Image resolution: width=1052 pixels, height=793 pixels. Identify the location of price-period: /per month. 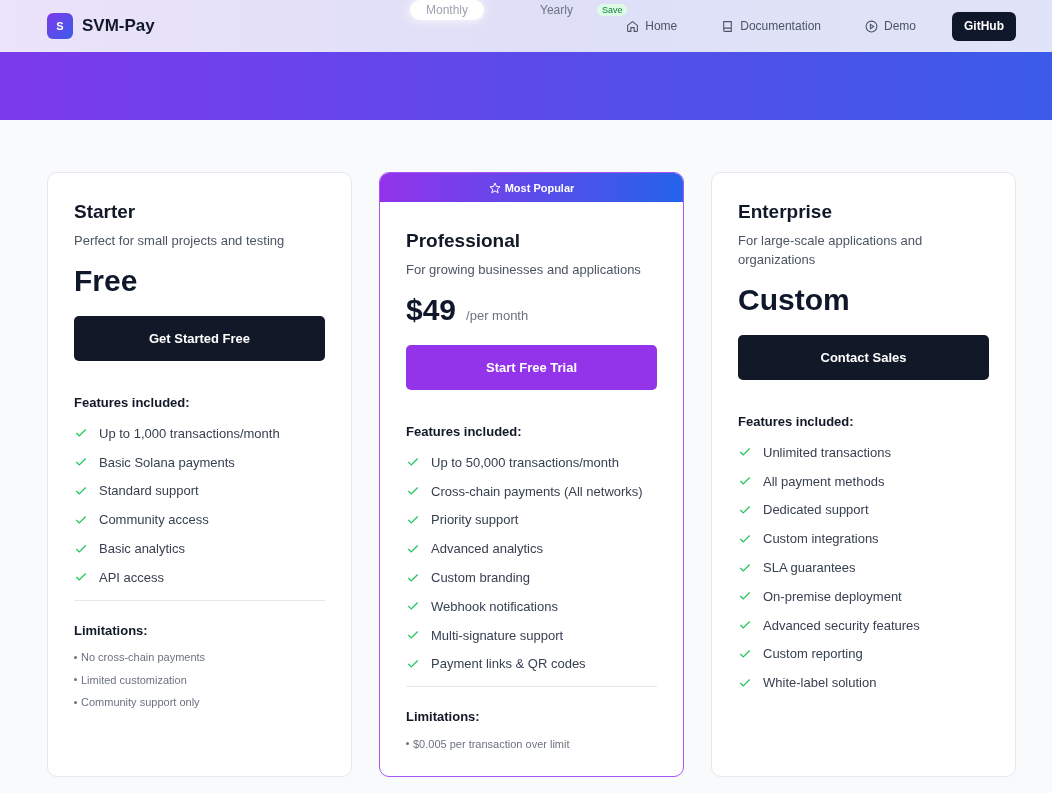
(497, 315).